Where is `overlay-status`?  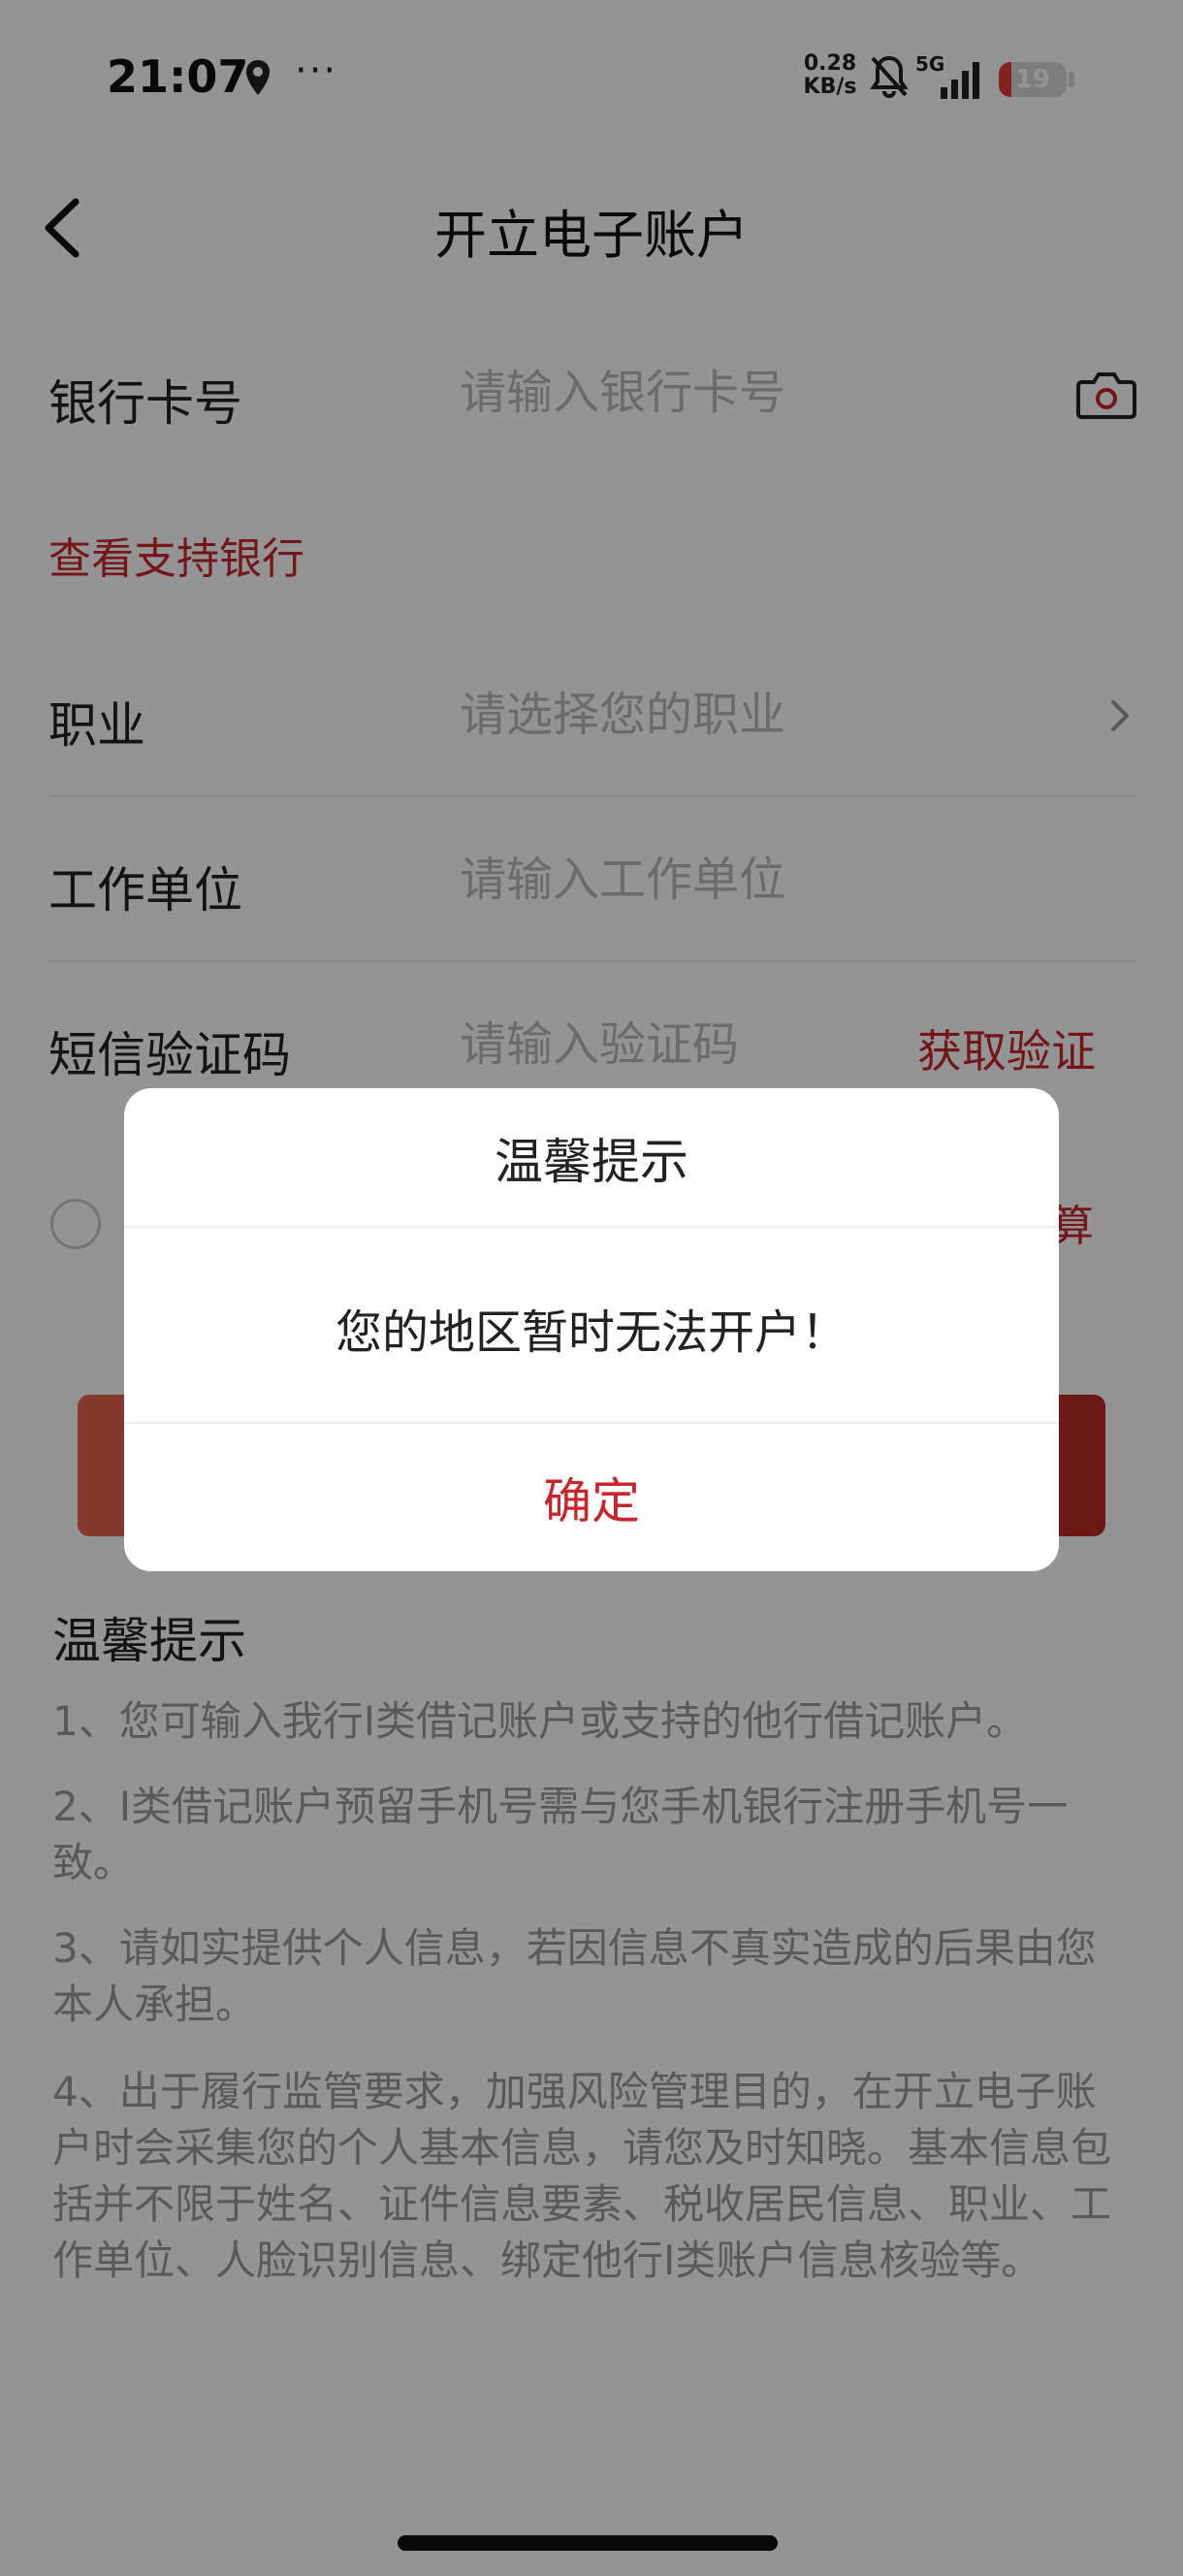 overlay-status is located at coordinates (591, 72).